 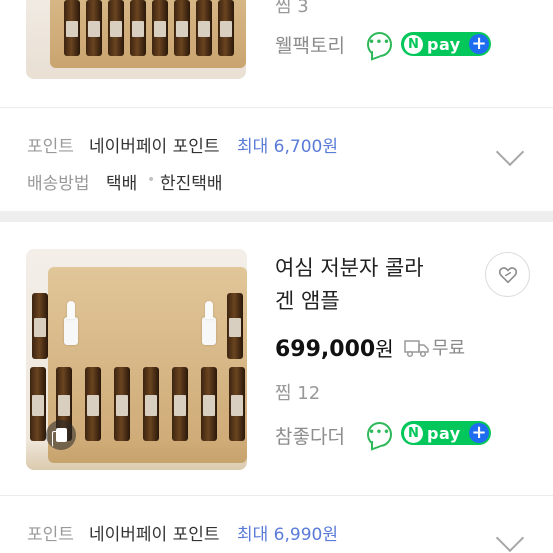 What do you see at coordinates (384, 349) in the screenshot?
I see `price-unit: 원` at bounding box center [384, 349].